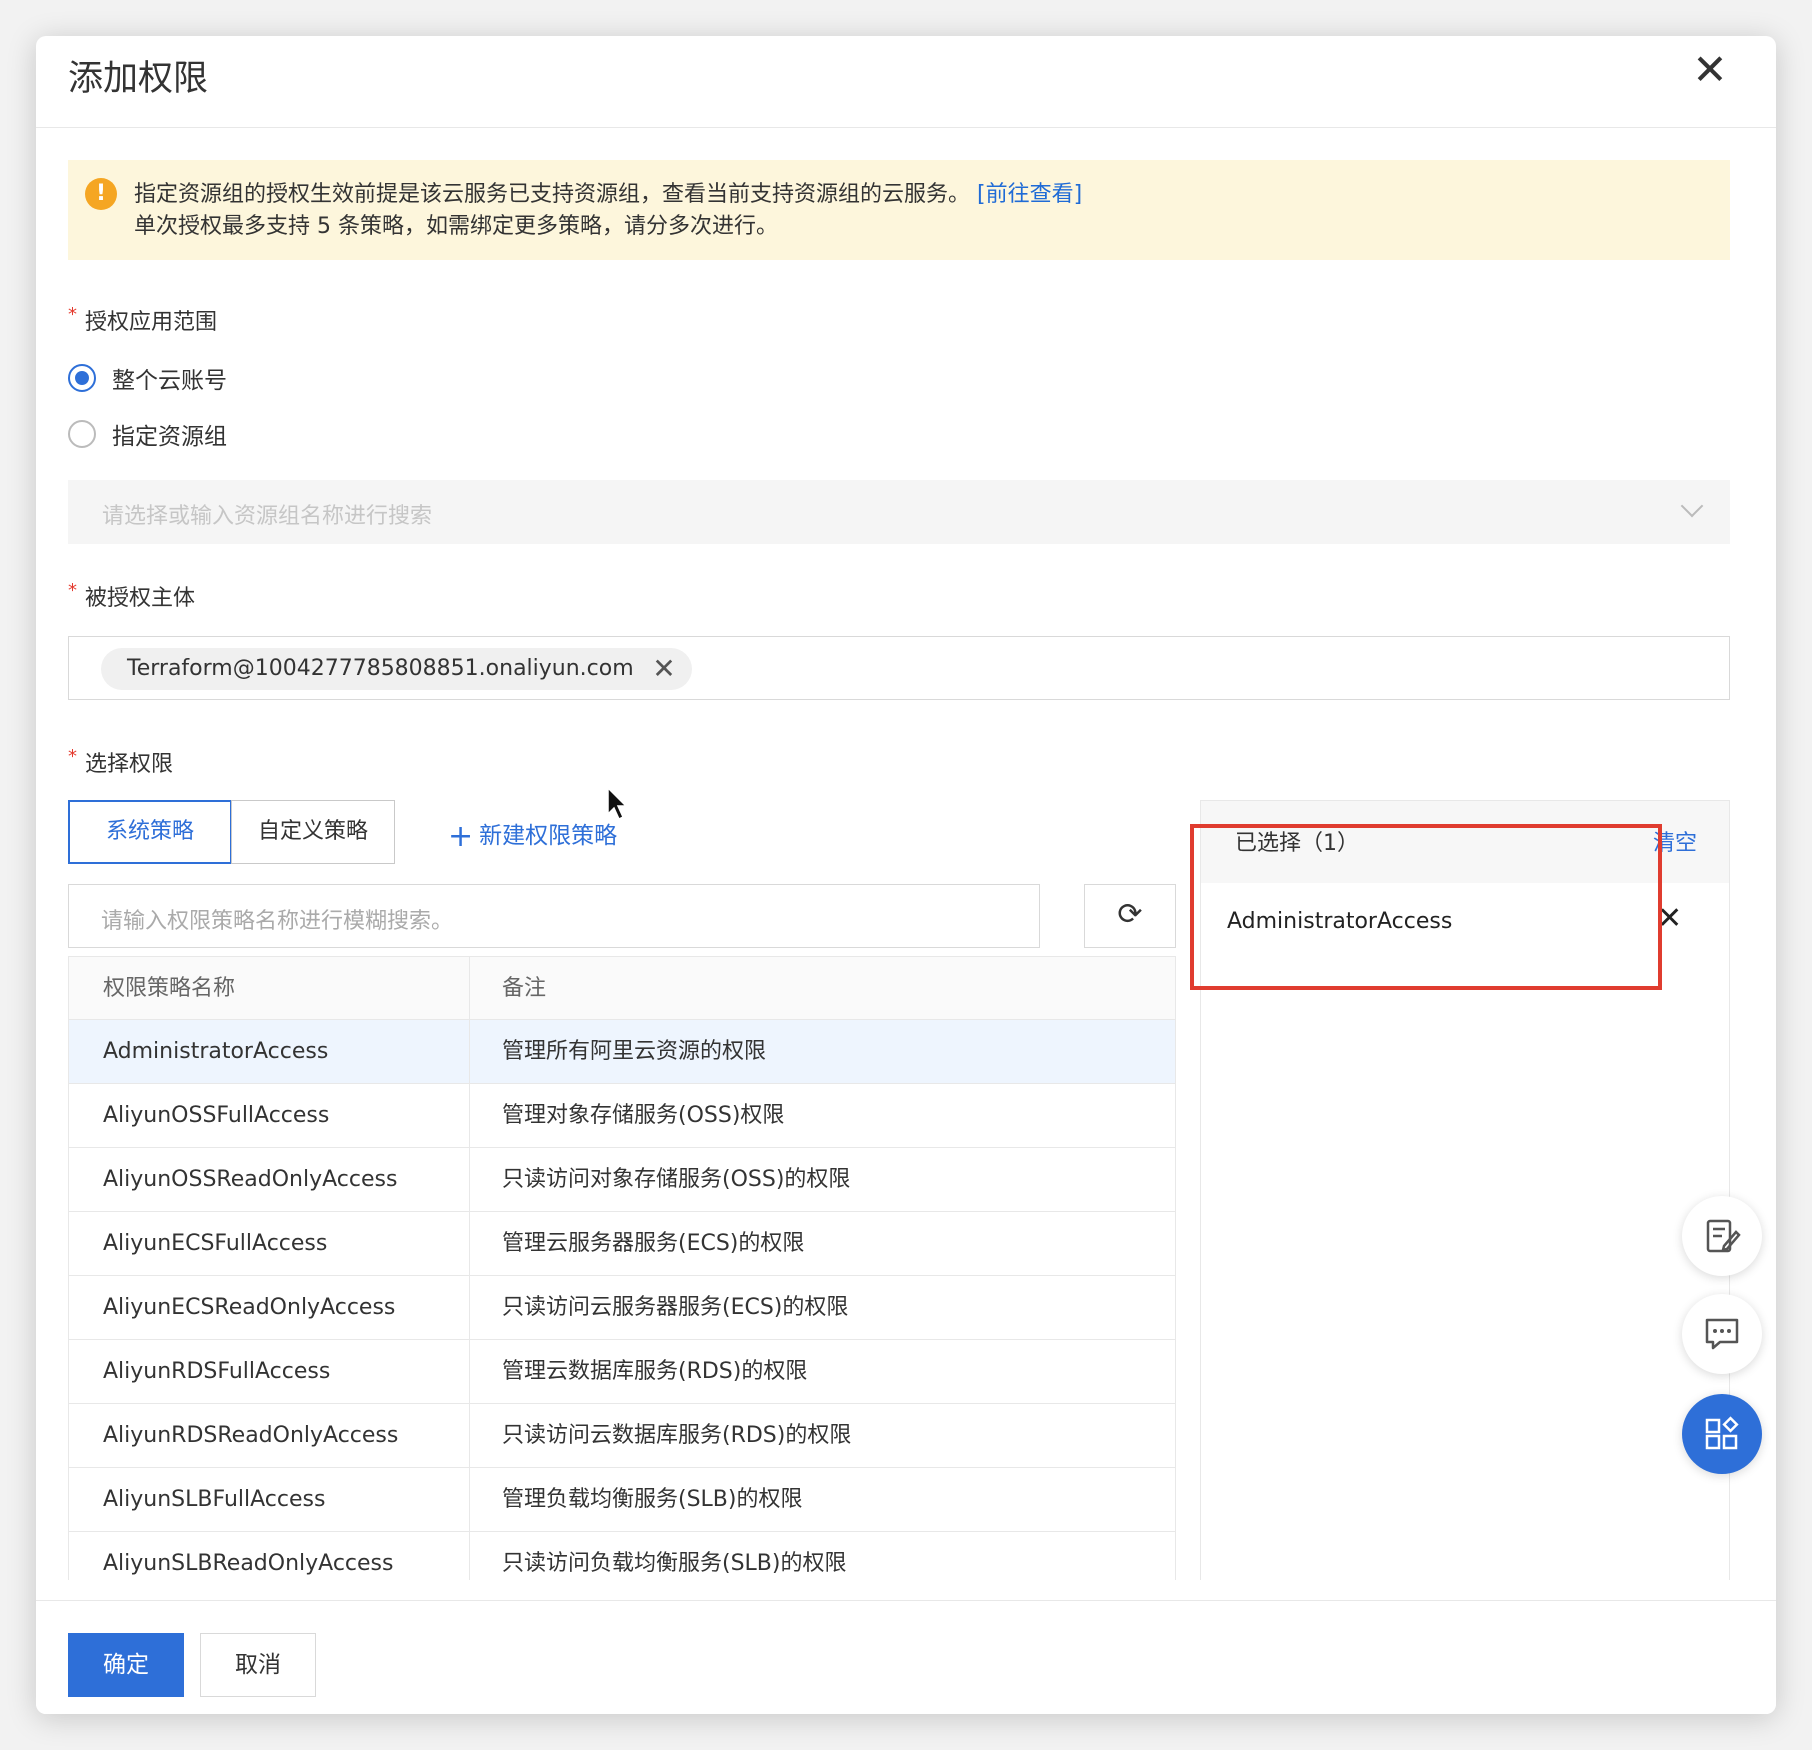 The width and height of the screenshot is (1812, 1750). I want to click on header-policy-name: 权限策略名称, so click(269, 988).